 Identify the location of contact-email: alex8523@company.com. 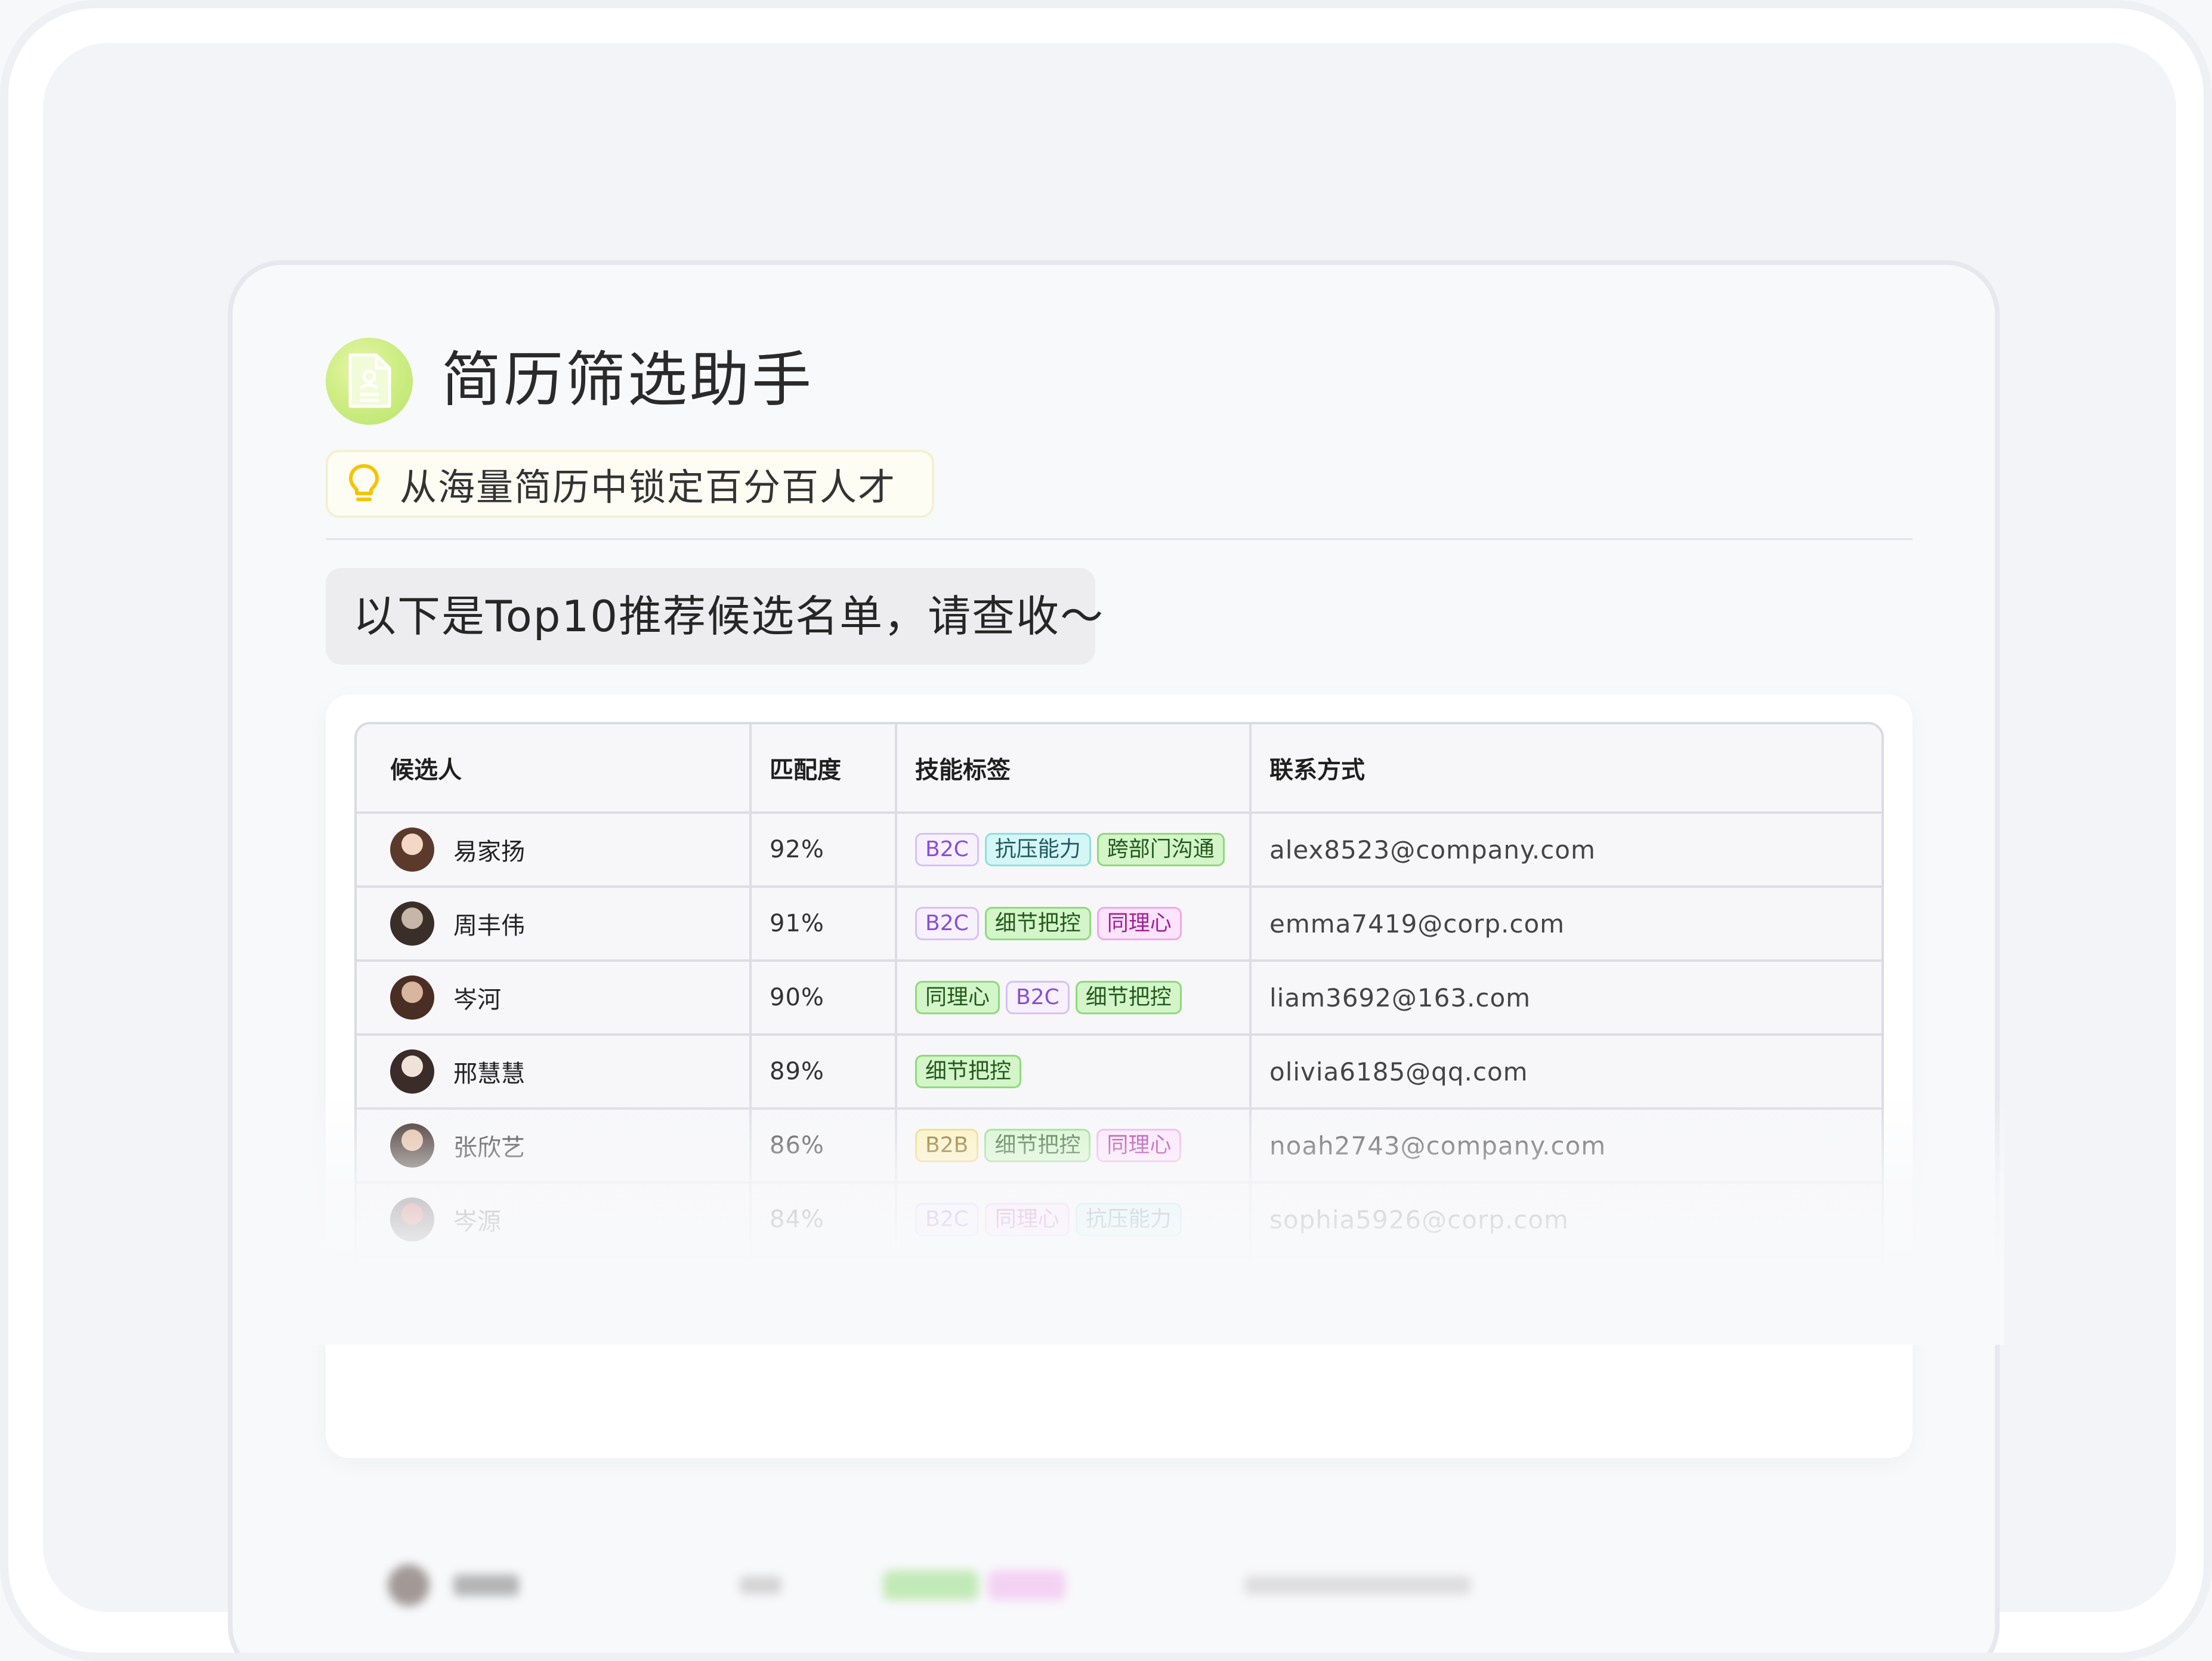
(1565, 850).